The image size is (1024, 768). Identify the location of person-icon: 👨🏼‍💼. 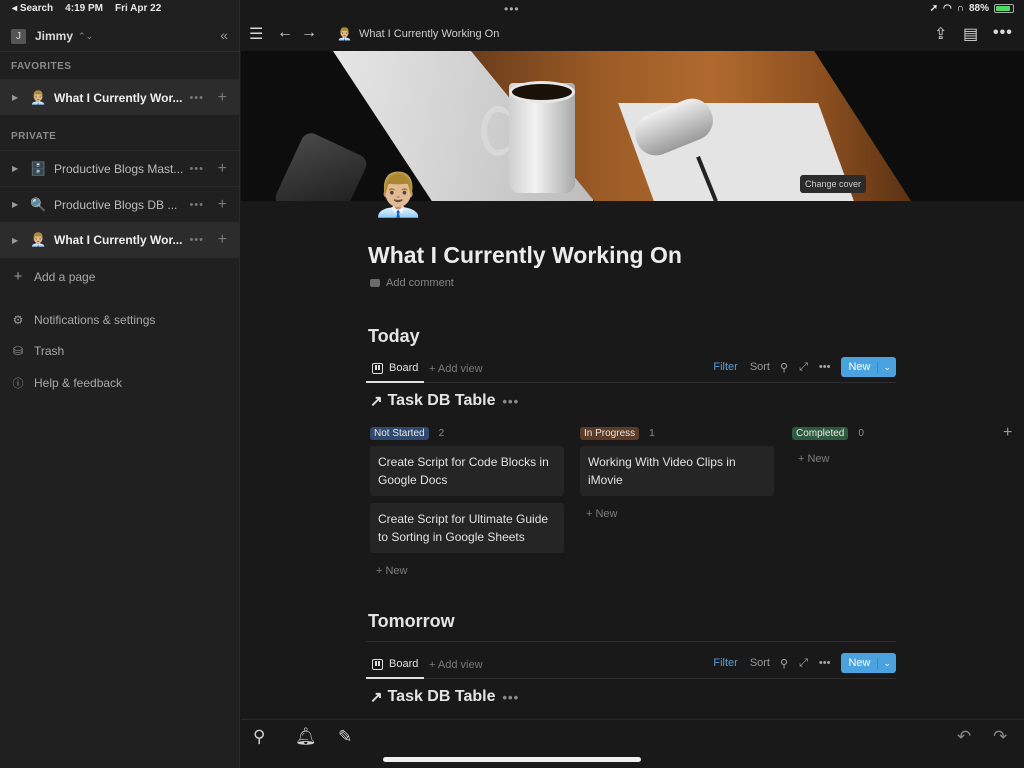
(38, 239).